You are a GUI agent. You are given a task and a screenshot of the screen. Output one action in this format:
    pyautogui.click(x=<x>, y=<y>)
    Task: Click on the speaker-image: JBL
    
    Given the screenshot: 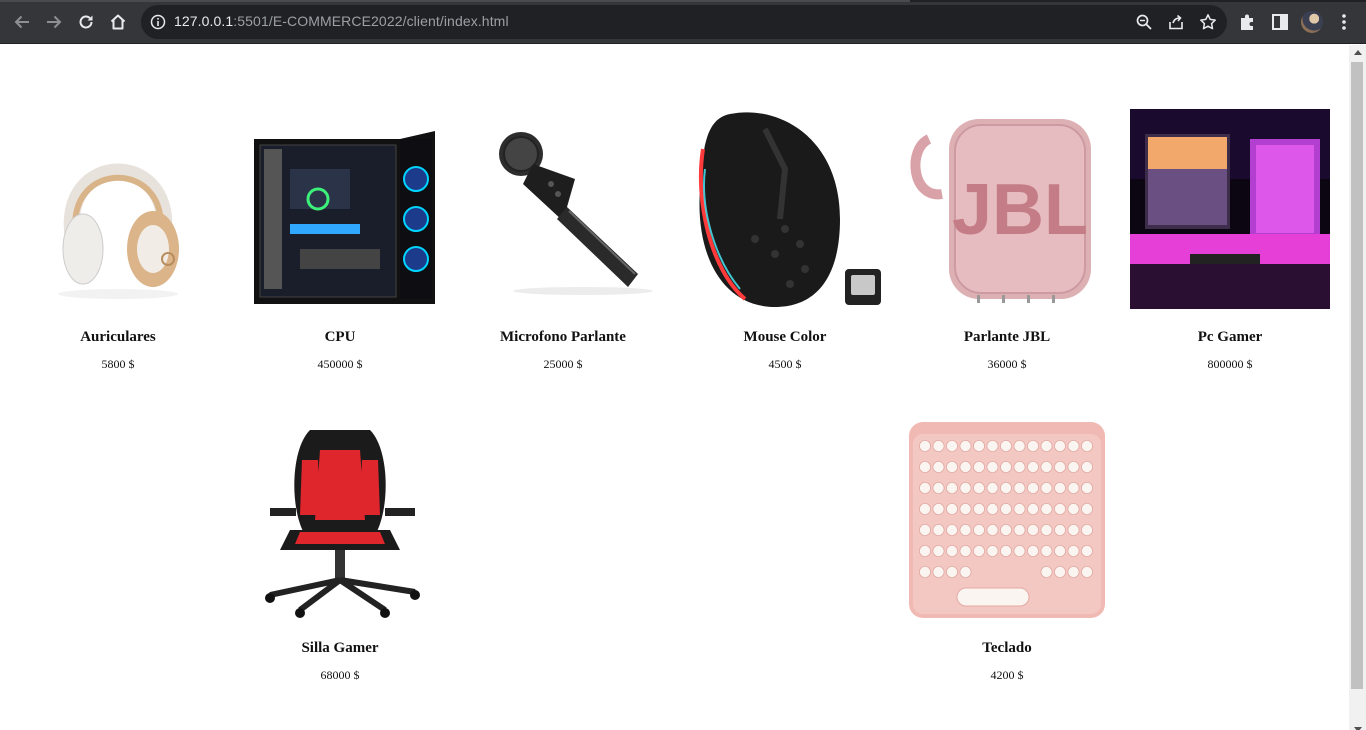 What is the action you would take?
    pyautogui.click(x=1007, y=209)
    